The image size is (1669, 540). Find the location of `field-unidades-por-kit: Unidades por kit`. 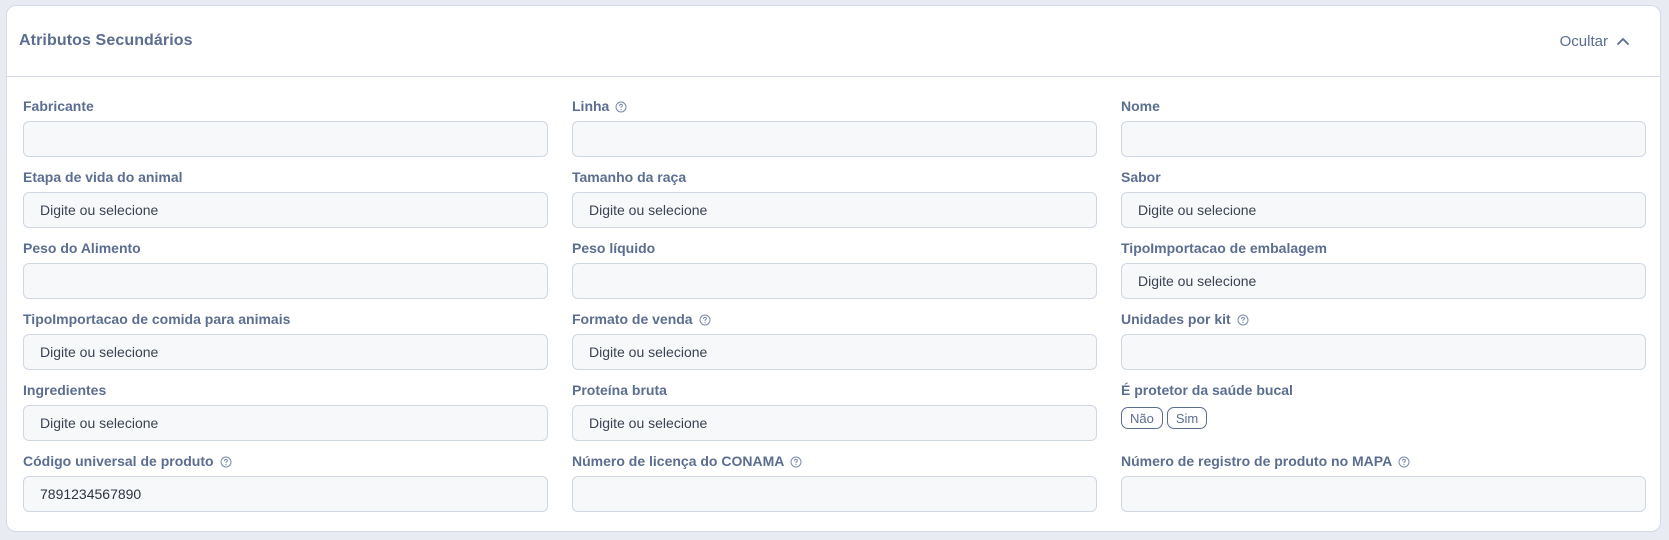

field-unidades-por-kit: Unidades por kit is located at coordinates (1383, 345).